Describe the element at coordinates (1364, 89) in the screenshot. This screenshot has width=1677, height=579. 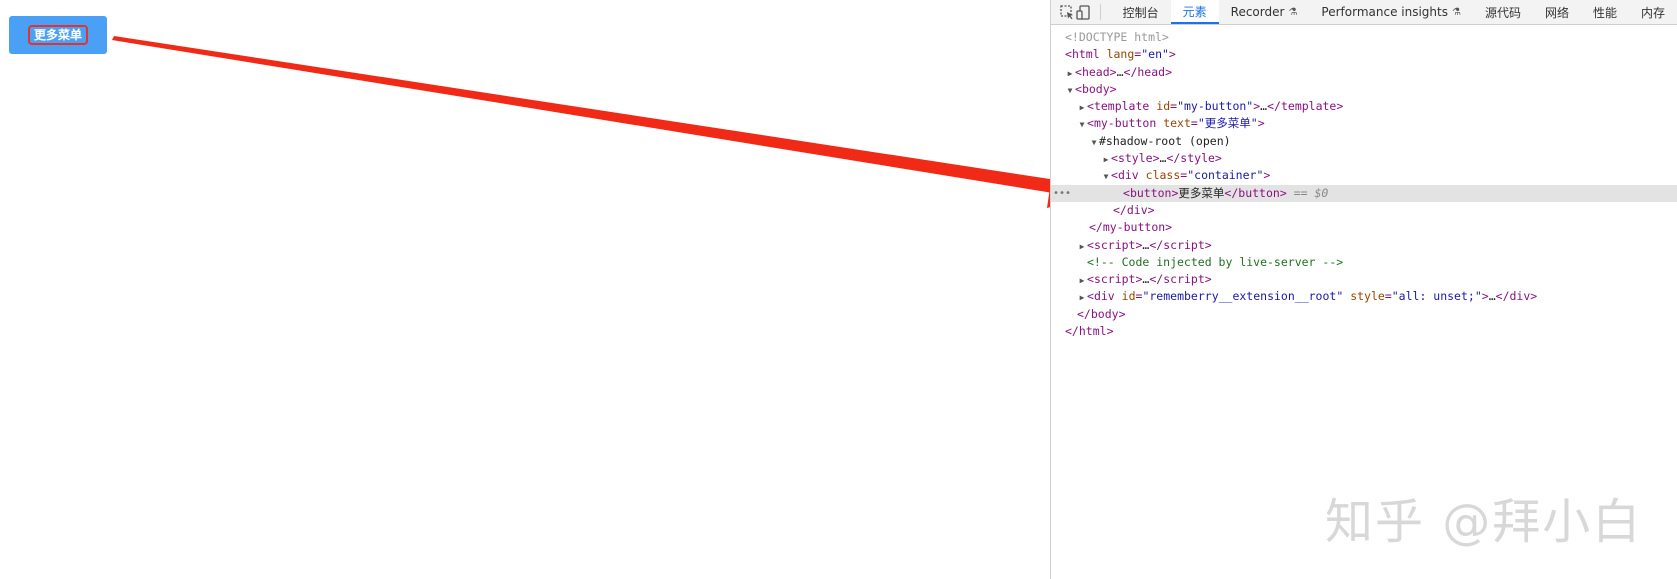
I see `dom-node-body: ▼ <body>` at that location.